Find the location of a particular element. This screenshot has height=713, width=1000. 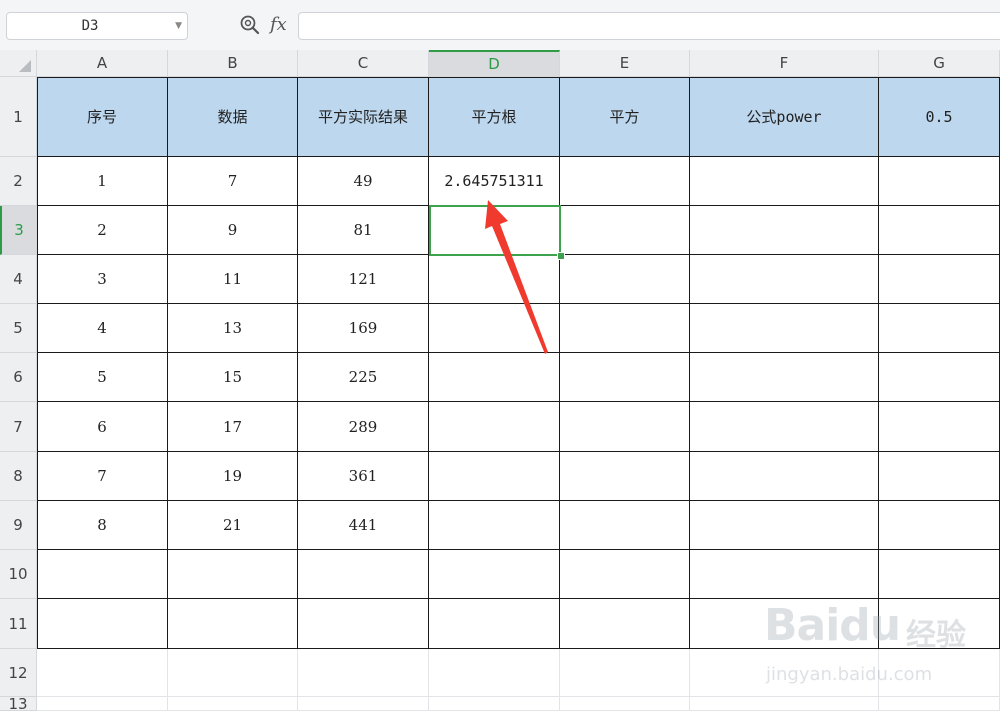

cell-a5: 4 is located at coordinates (102, 328).